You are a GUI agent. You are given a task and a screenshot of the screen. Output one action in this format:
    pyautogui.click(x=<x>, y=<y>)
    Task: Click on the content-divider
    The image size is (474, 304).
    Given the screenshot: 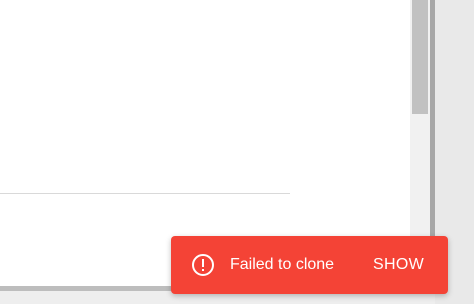 What is the action you would take?
    pyautogui.click(x=145, y=193)
    